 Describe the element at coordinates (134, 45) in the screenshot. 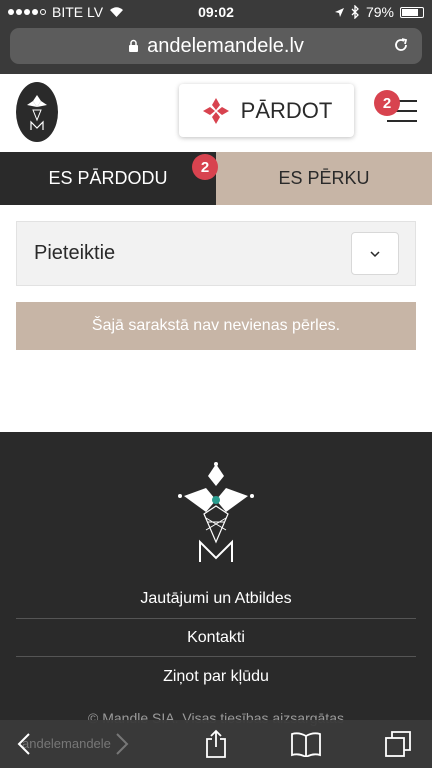

I see `lock-icon` at that location.